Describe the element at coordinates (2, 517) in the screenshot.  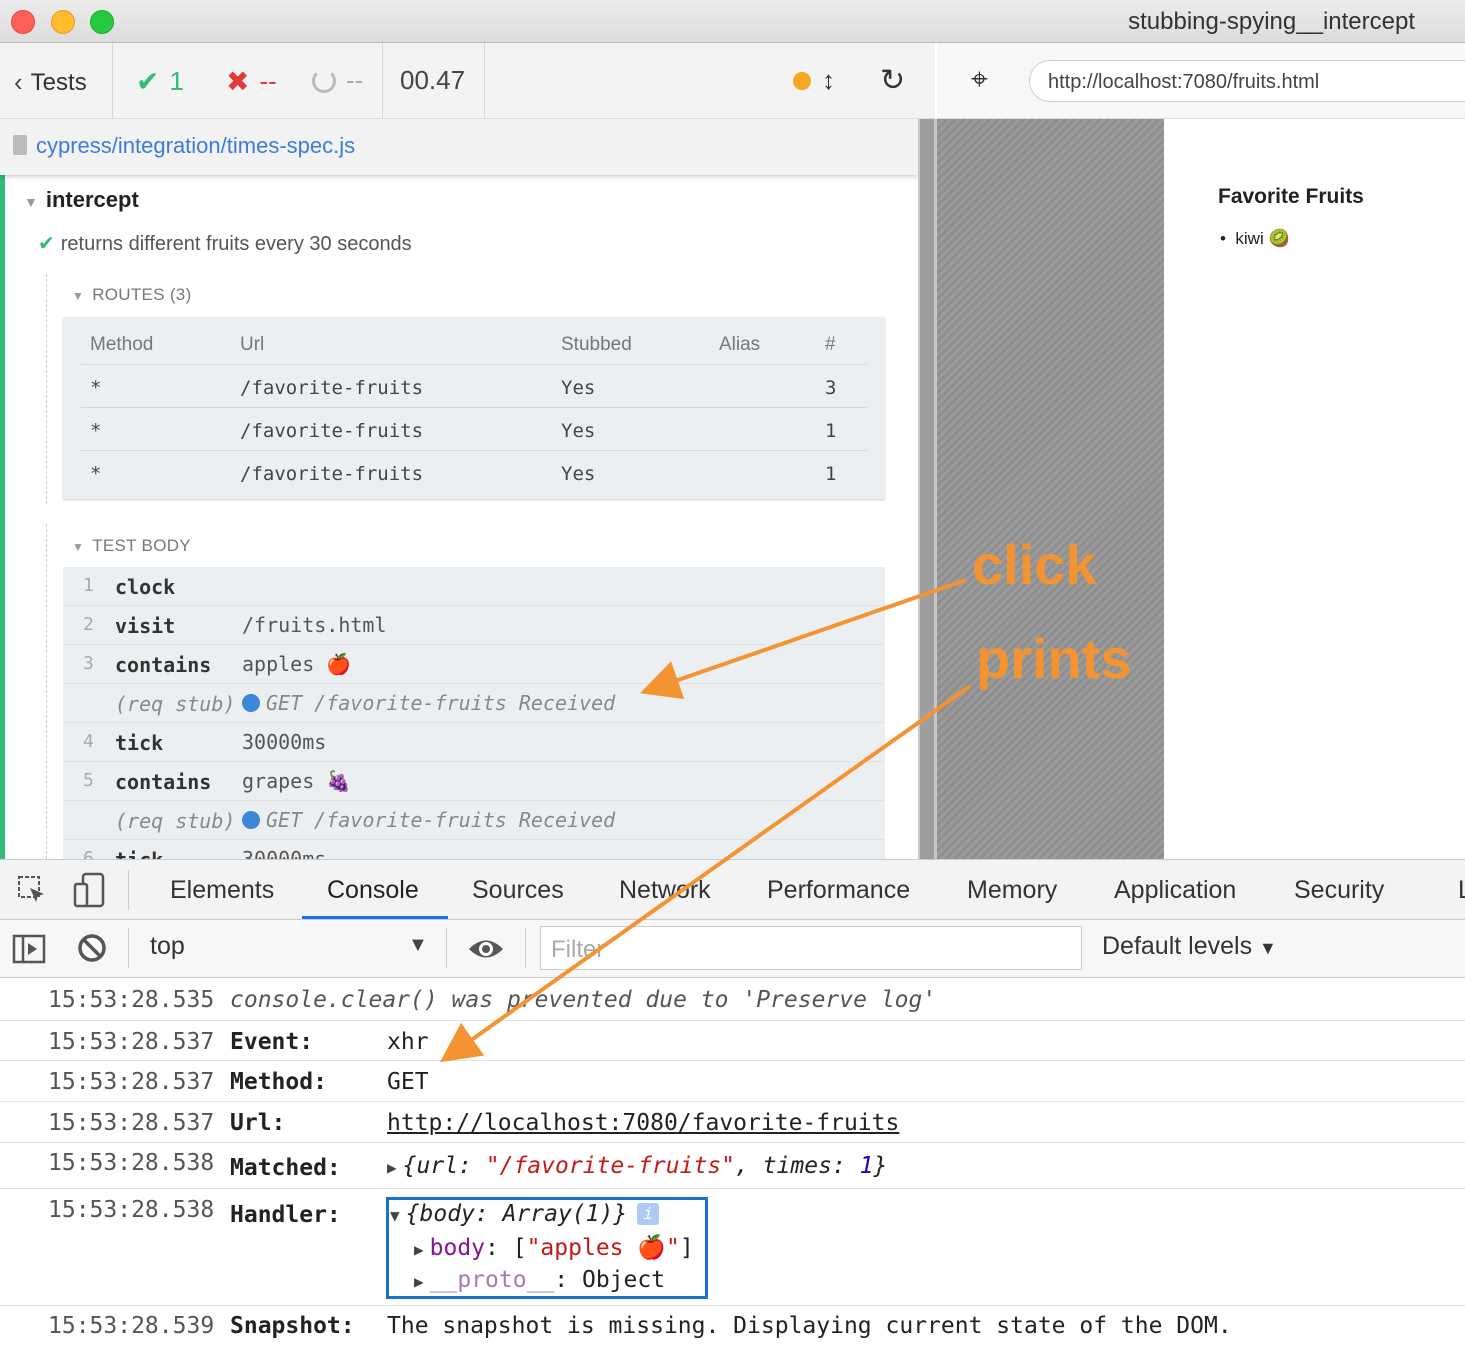
I see `pass-rail` at that location.